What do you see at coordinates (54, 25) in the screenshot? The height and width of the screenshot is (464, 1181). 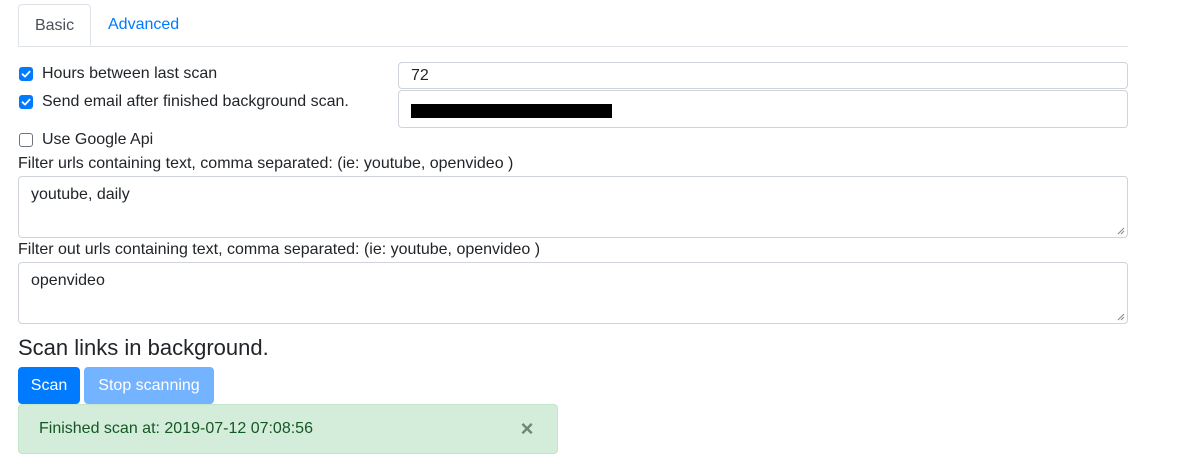 I see `tab-basic: Basic` at bounding box center [54, 25].